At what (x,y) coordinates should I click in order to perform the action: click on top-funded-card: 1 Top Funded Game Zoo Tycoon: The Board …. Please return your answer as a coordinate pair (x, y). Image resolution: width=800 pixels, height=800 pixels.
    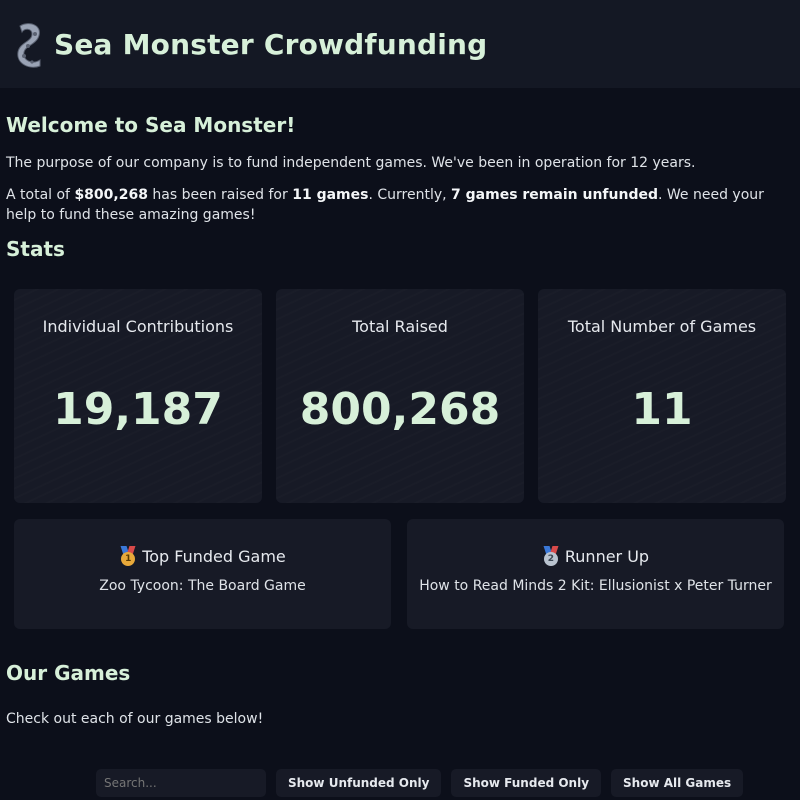
    Looking at the image, I should click on (202, 574).